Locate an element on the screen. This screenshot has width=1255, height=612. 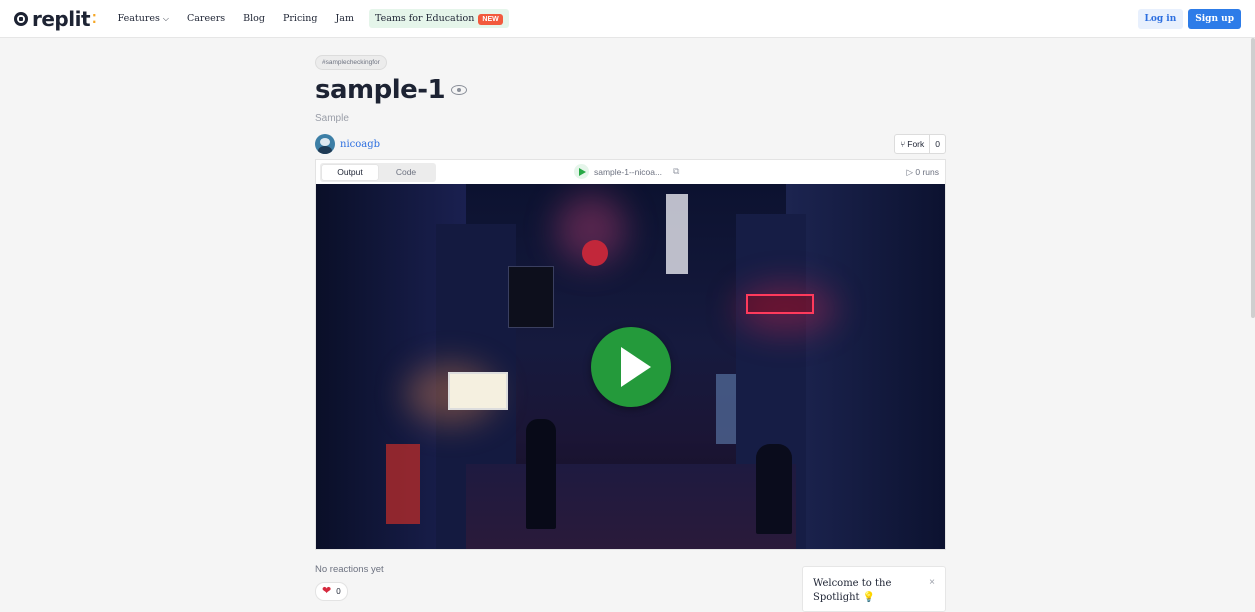
author-name: nicoagb is located at coordinates (360, 144).